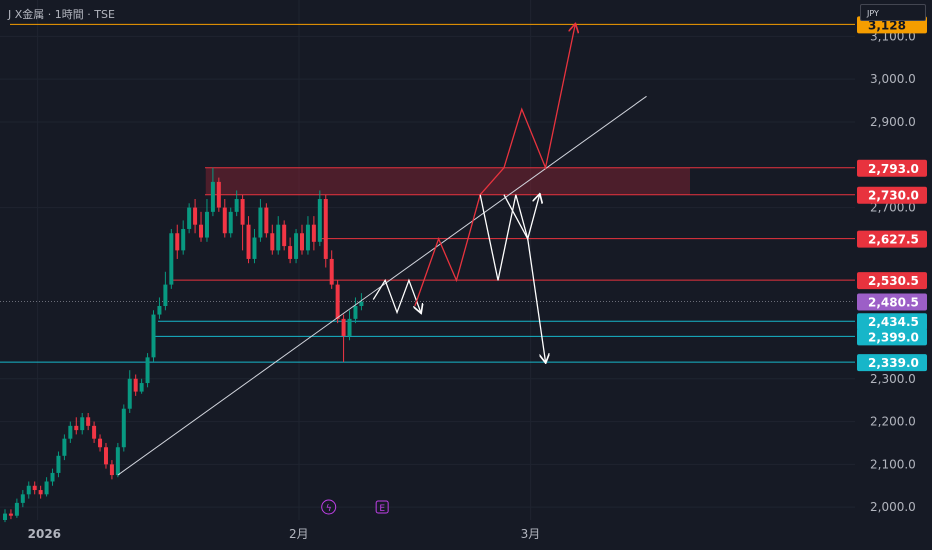 This screenshot has height=550, width=932. I want to click on resistance-zone-rect, so click(447, 181).